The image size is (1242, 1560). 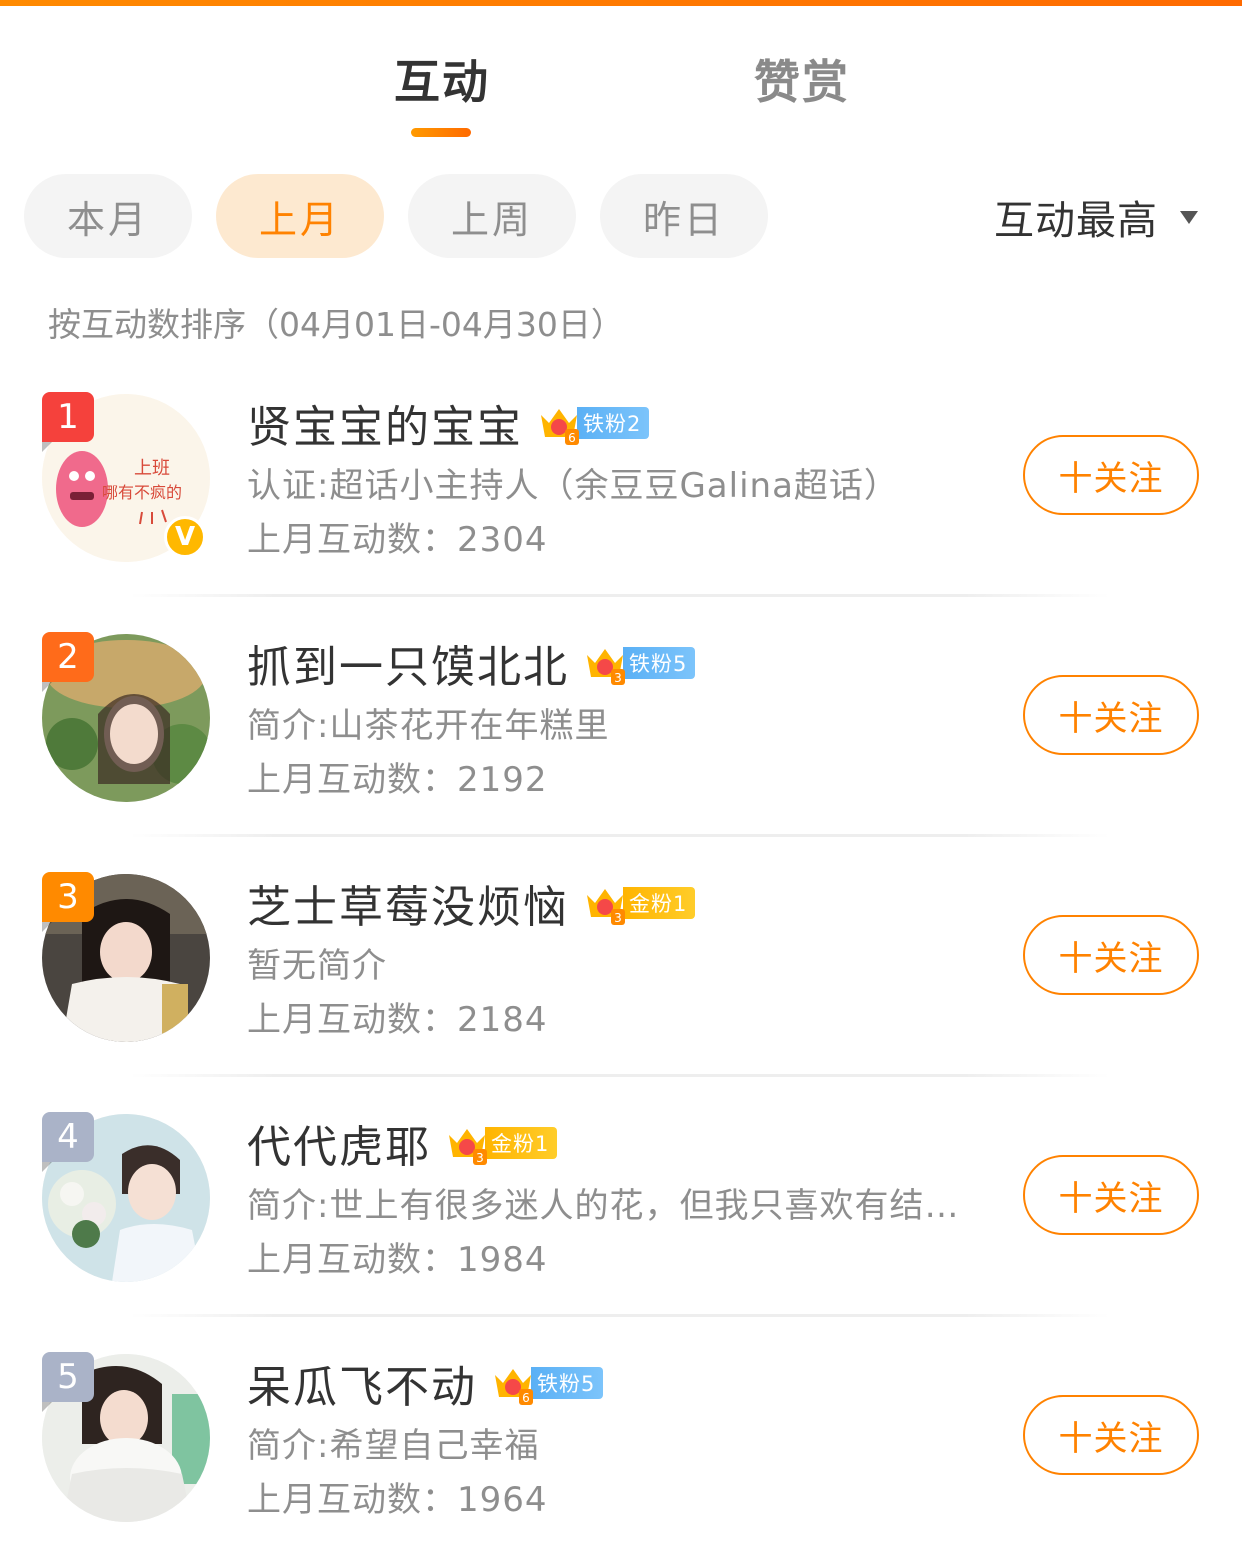 I want to click on fan-badge-label: 铁粉2, so click(x=613, y=423).